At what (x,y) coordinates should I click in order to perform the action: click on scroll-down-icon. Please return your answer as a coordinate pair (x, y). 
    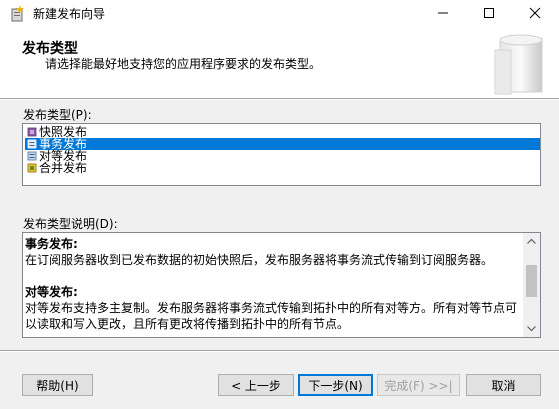
    Looking at the image, I should click on (531, 328).